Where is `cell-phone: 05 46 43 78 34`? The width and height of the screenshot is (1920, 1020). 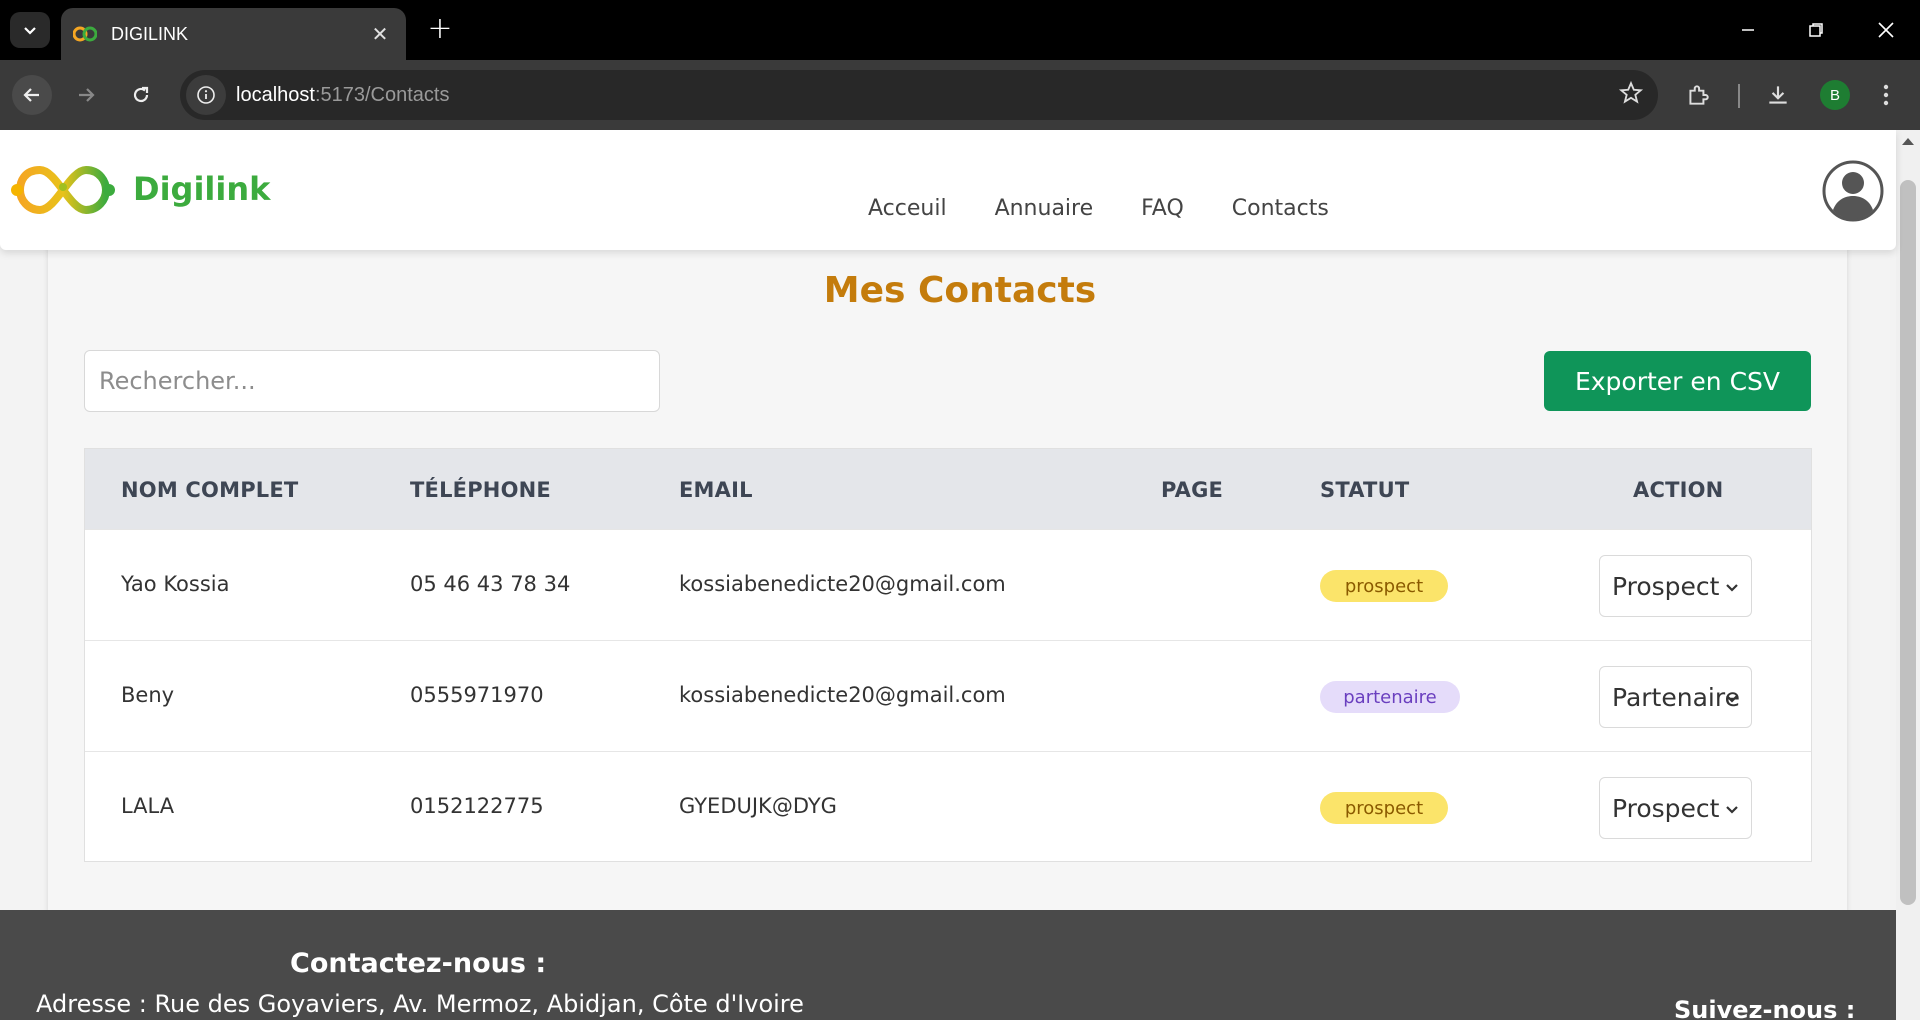
cell-phone: 05 46 43 78 34 is located at coordinates (490, 584).